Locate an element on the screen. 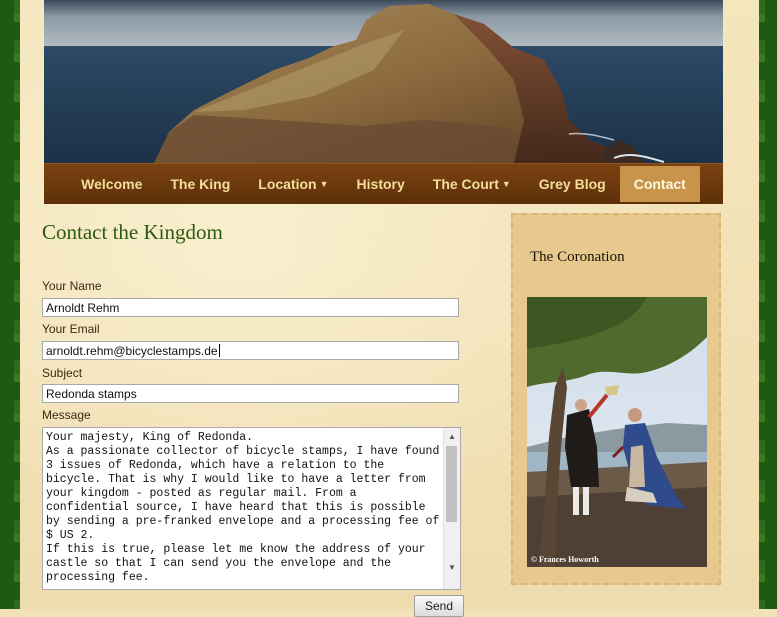 The width and height of the screenshot is (777, 617). sidebar-title: The Coronation is located at coordinates (577, 257).